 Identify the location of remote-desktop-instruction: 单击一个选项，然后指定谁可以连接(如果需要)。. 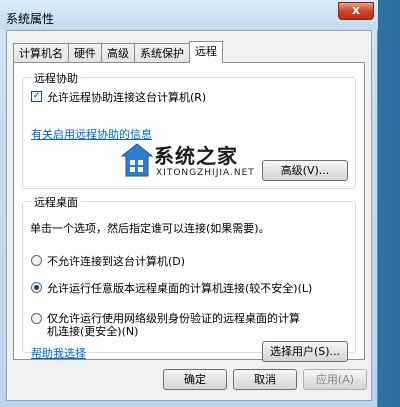
(150, 228).